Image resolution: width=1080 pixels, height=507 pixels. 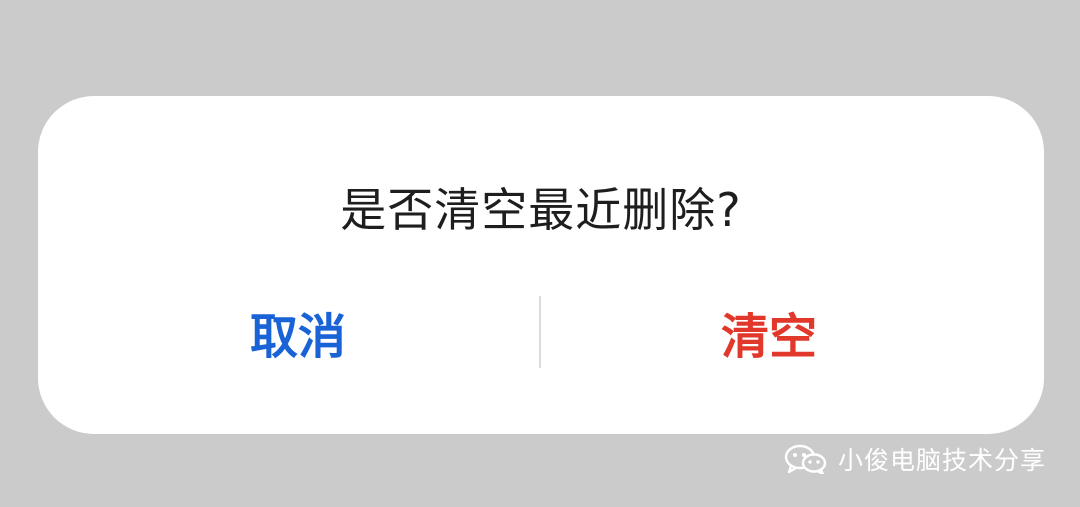 I want to click on wechat-icon, so click(x=806, y=460).